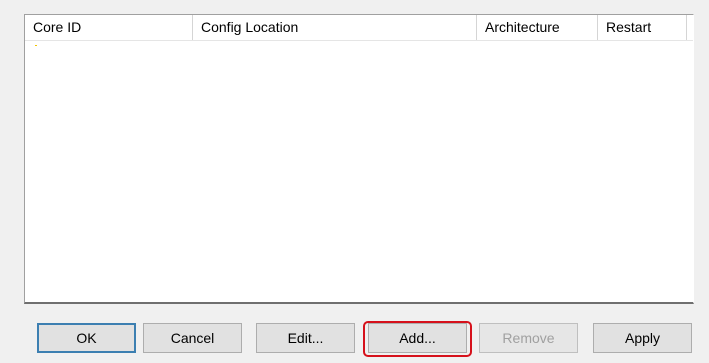  What do you see at coordinates (642, 338) in the screenshot?
I see `apply-button: Apply` at bounding box center [642, 338].